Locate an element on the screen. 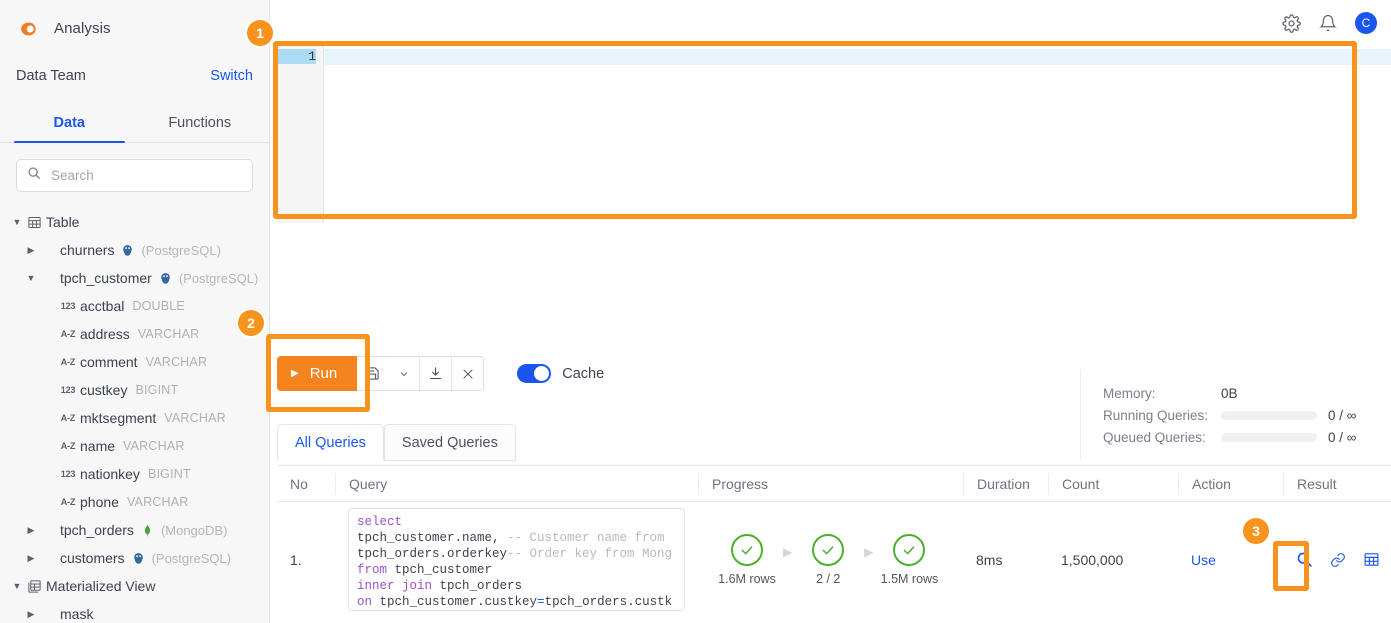  tree-node-mktsegment: A-Z mktsegment VARCHAR is located at coordinates (134, 418).